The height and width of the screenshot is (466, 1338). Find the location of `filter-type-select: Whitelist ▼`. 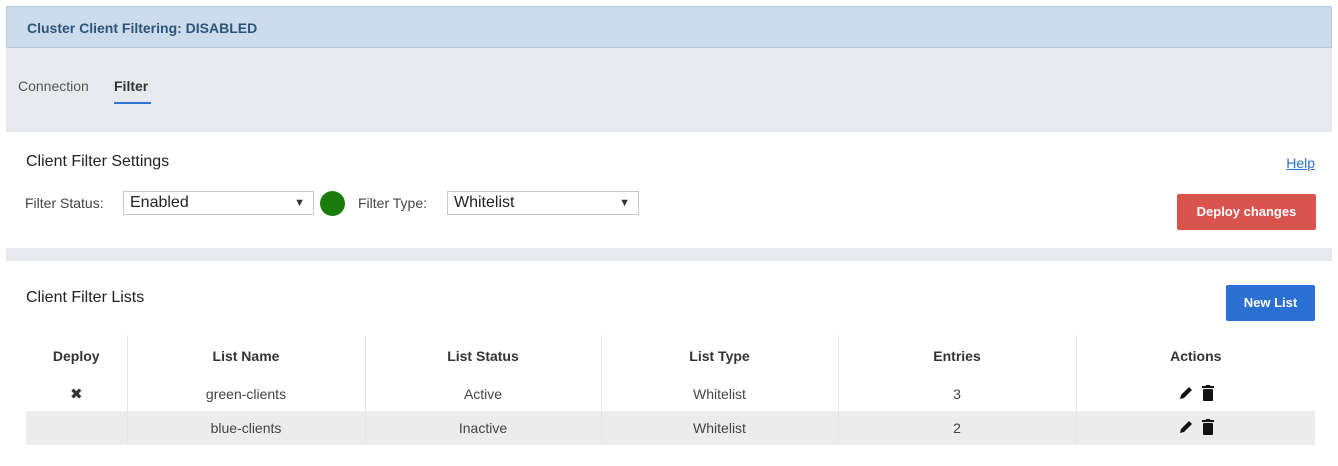

filter-type-select: Whitelist ▼ is located at coordinates (543, 203).